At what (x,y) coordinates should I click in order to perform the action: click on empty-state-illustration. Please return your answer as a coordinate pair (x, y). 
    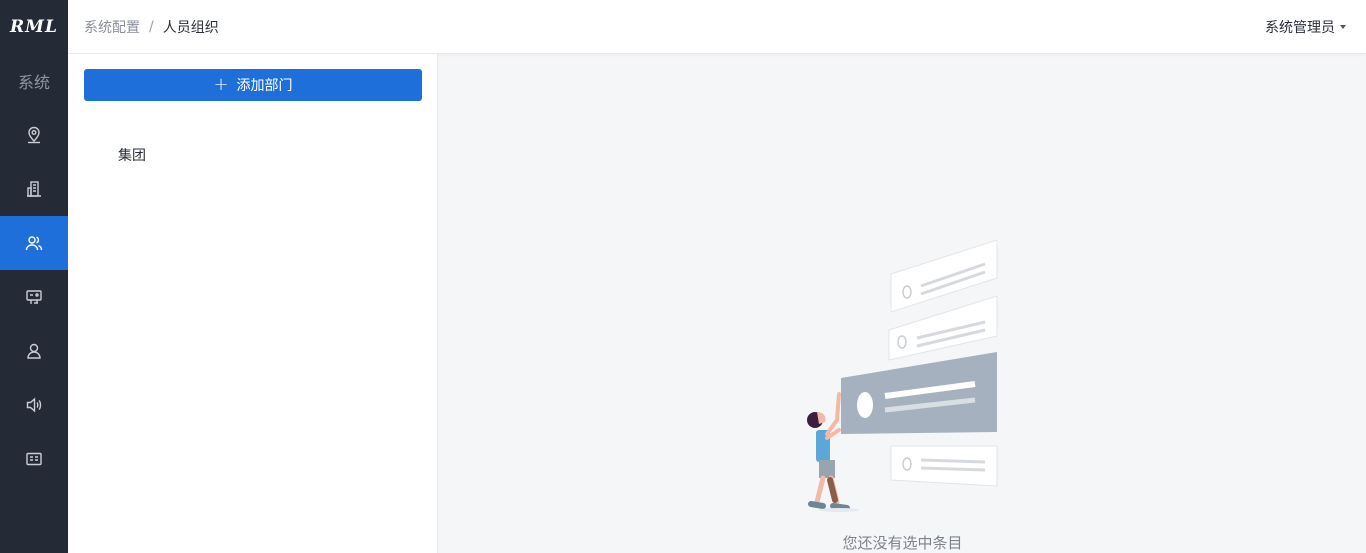
    Looking at the image, I should click on (902, 375).